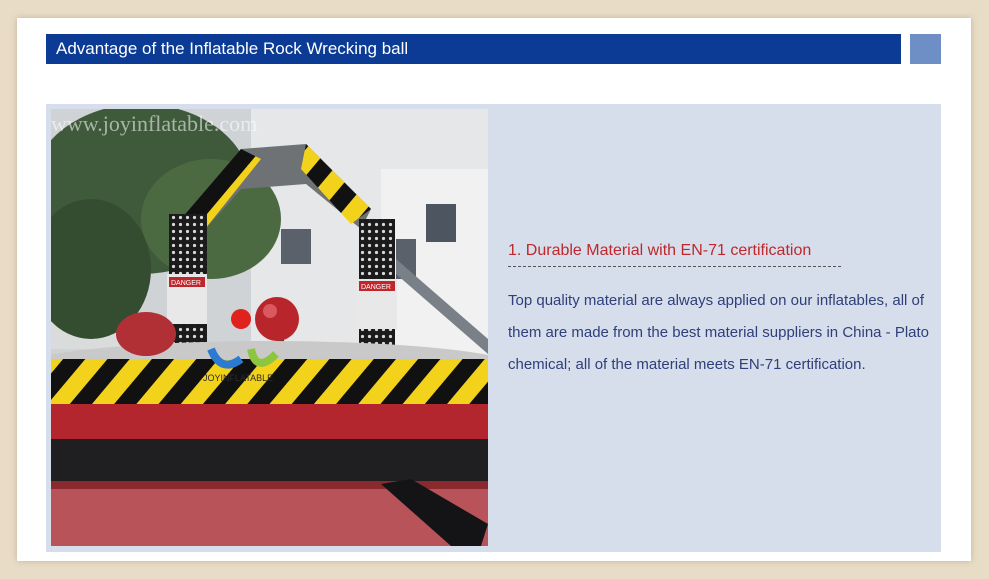 This screenshot has width=989, height=579. Describe the element at coordinates (186, 283) in the screenshot. I see `danger-sign-left: DANGER` at that location.